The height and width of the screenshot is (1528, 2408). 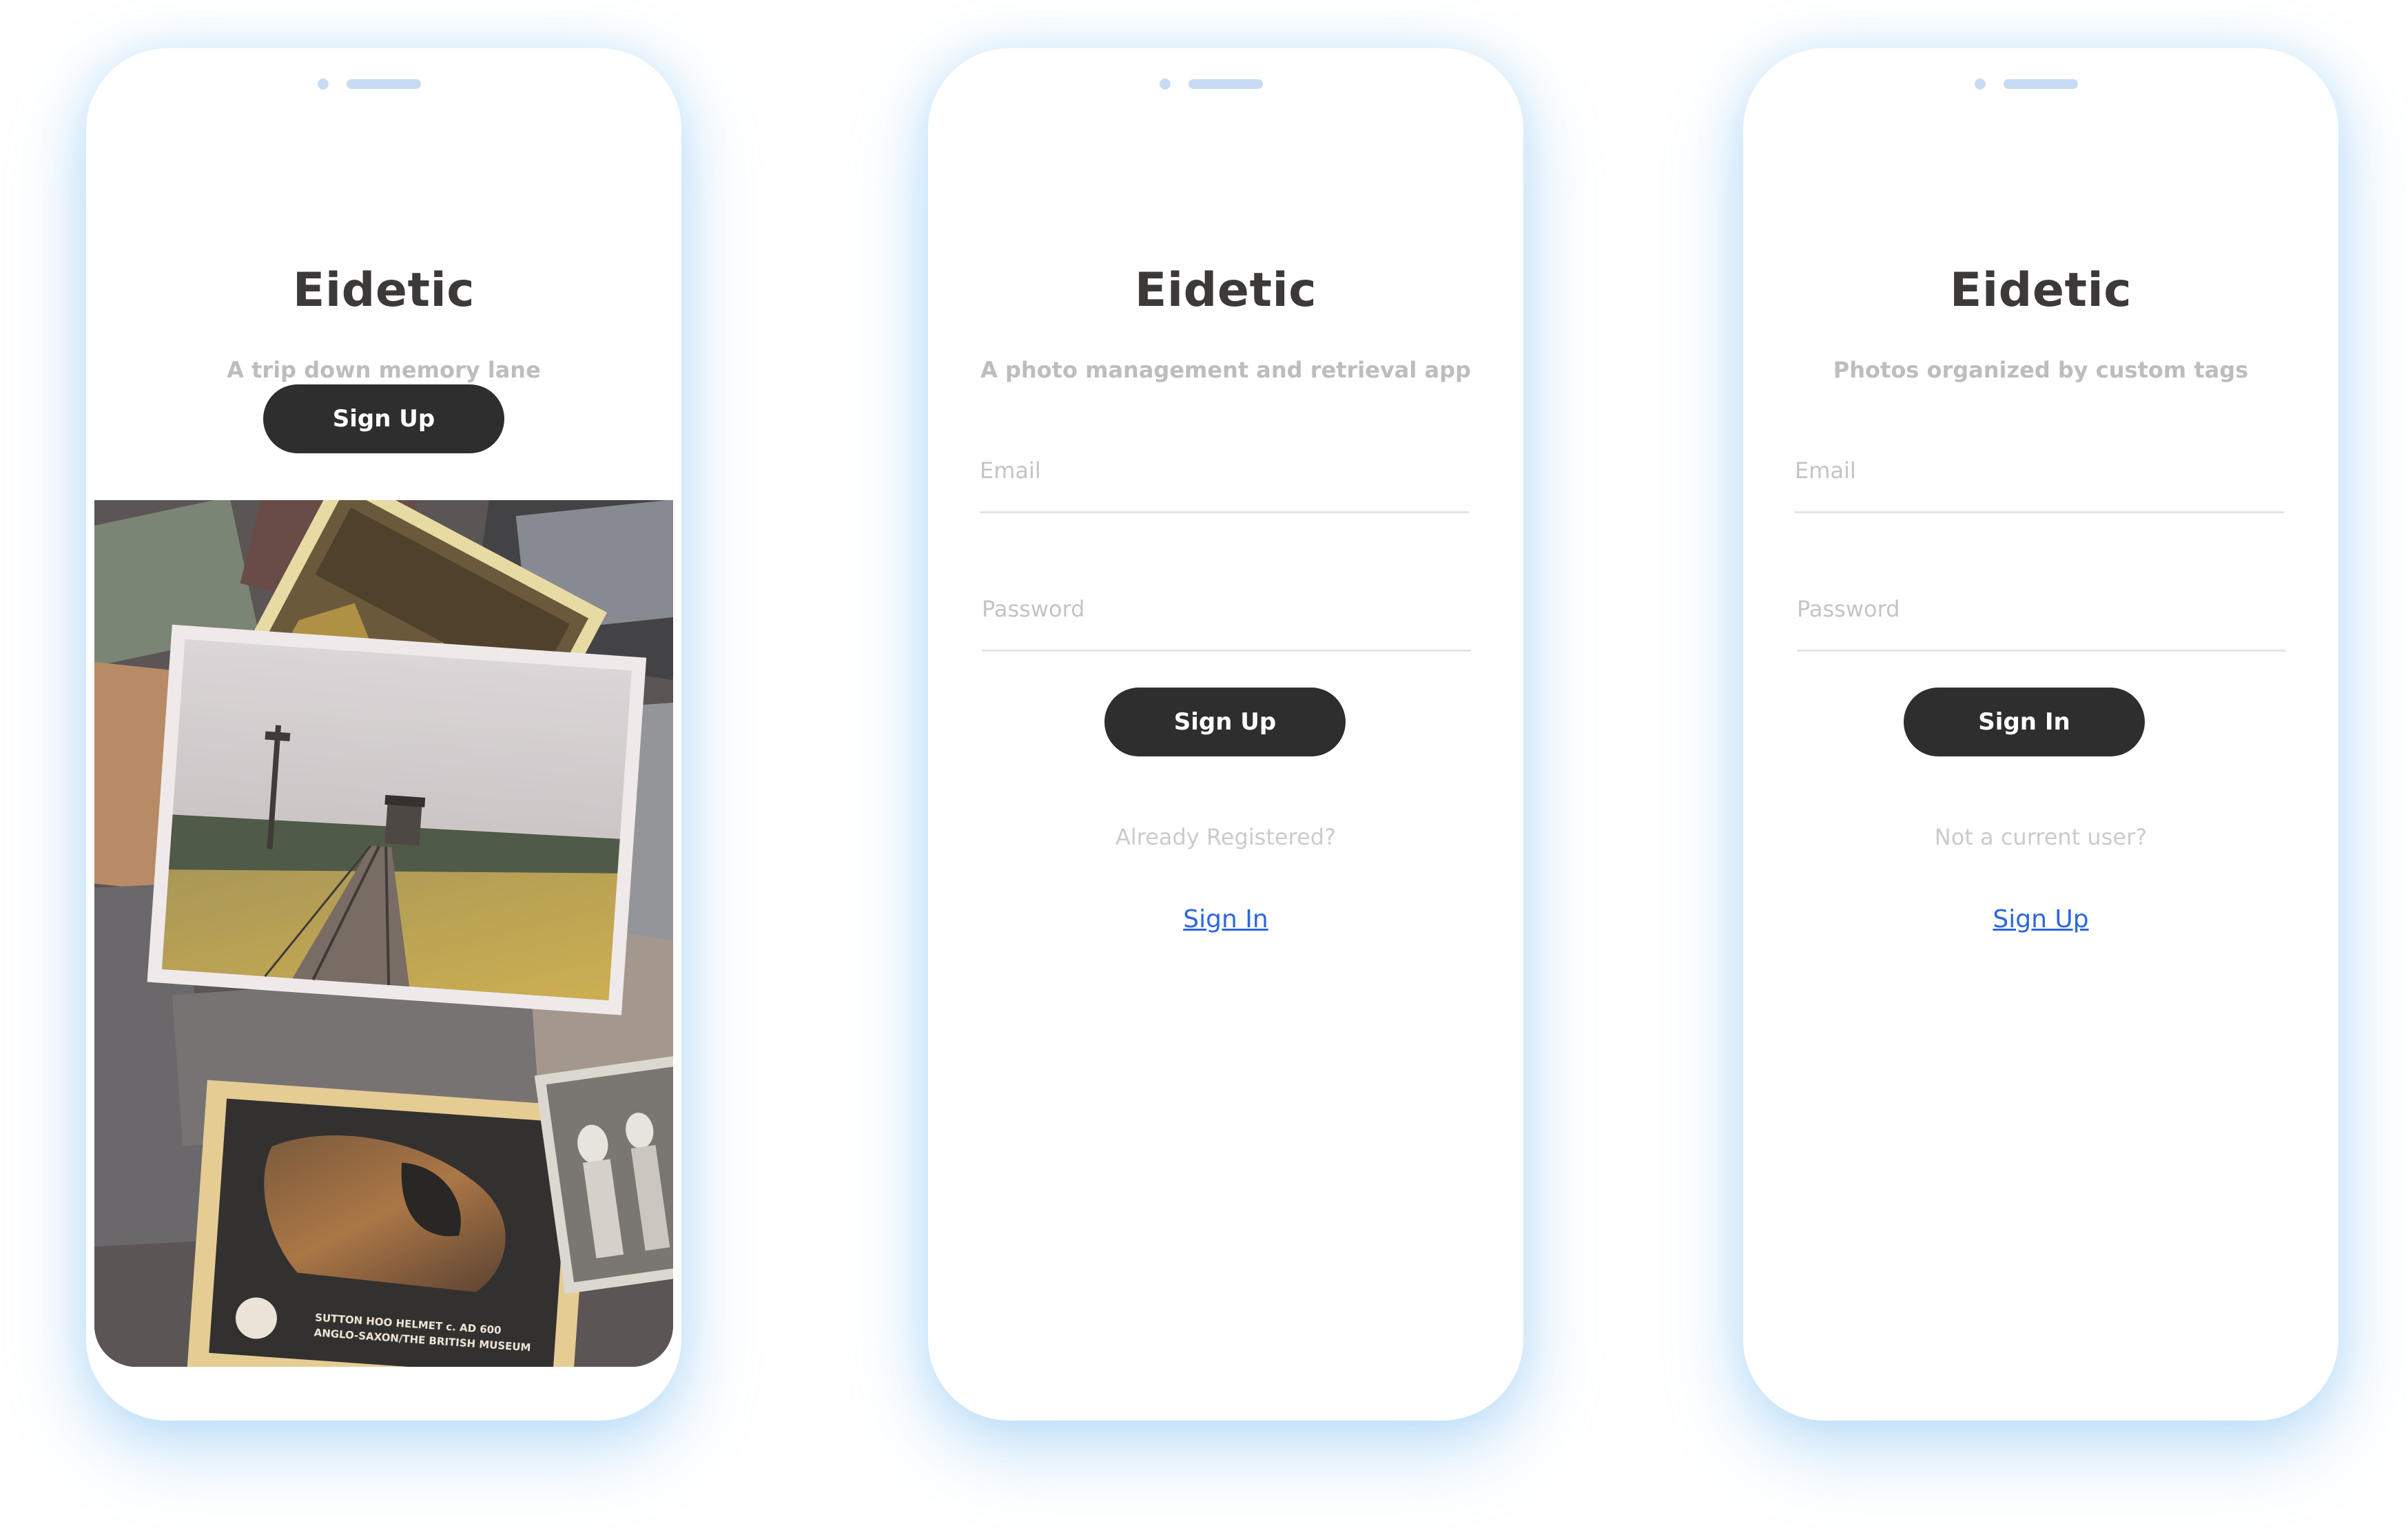 I want to click on not-current-user-text: Not a current user?, so click(x=2041, y=837).